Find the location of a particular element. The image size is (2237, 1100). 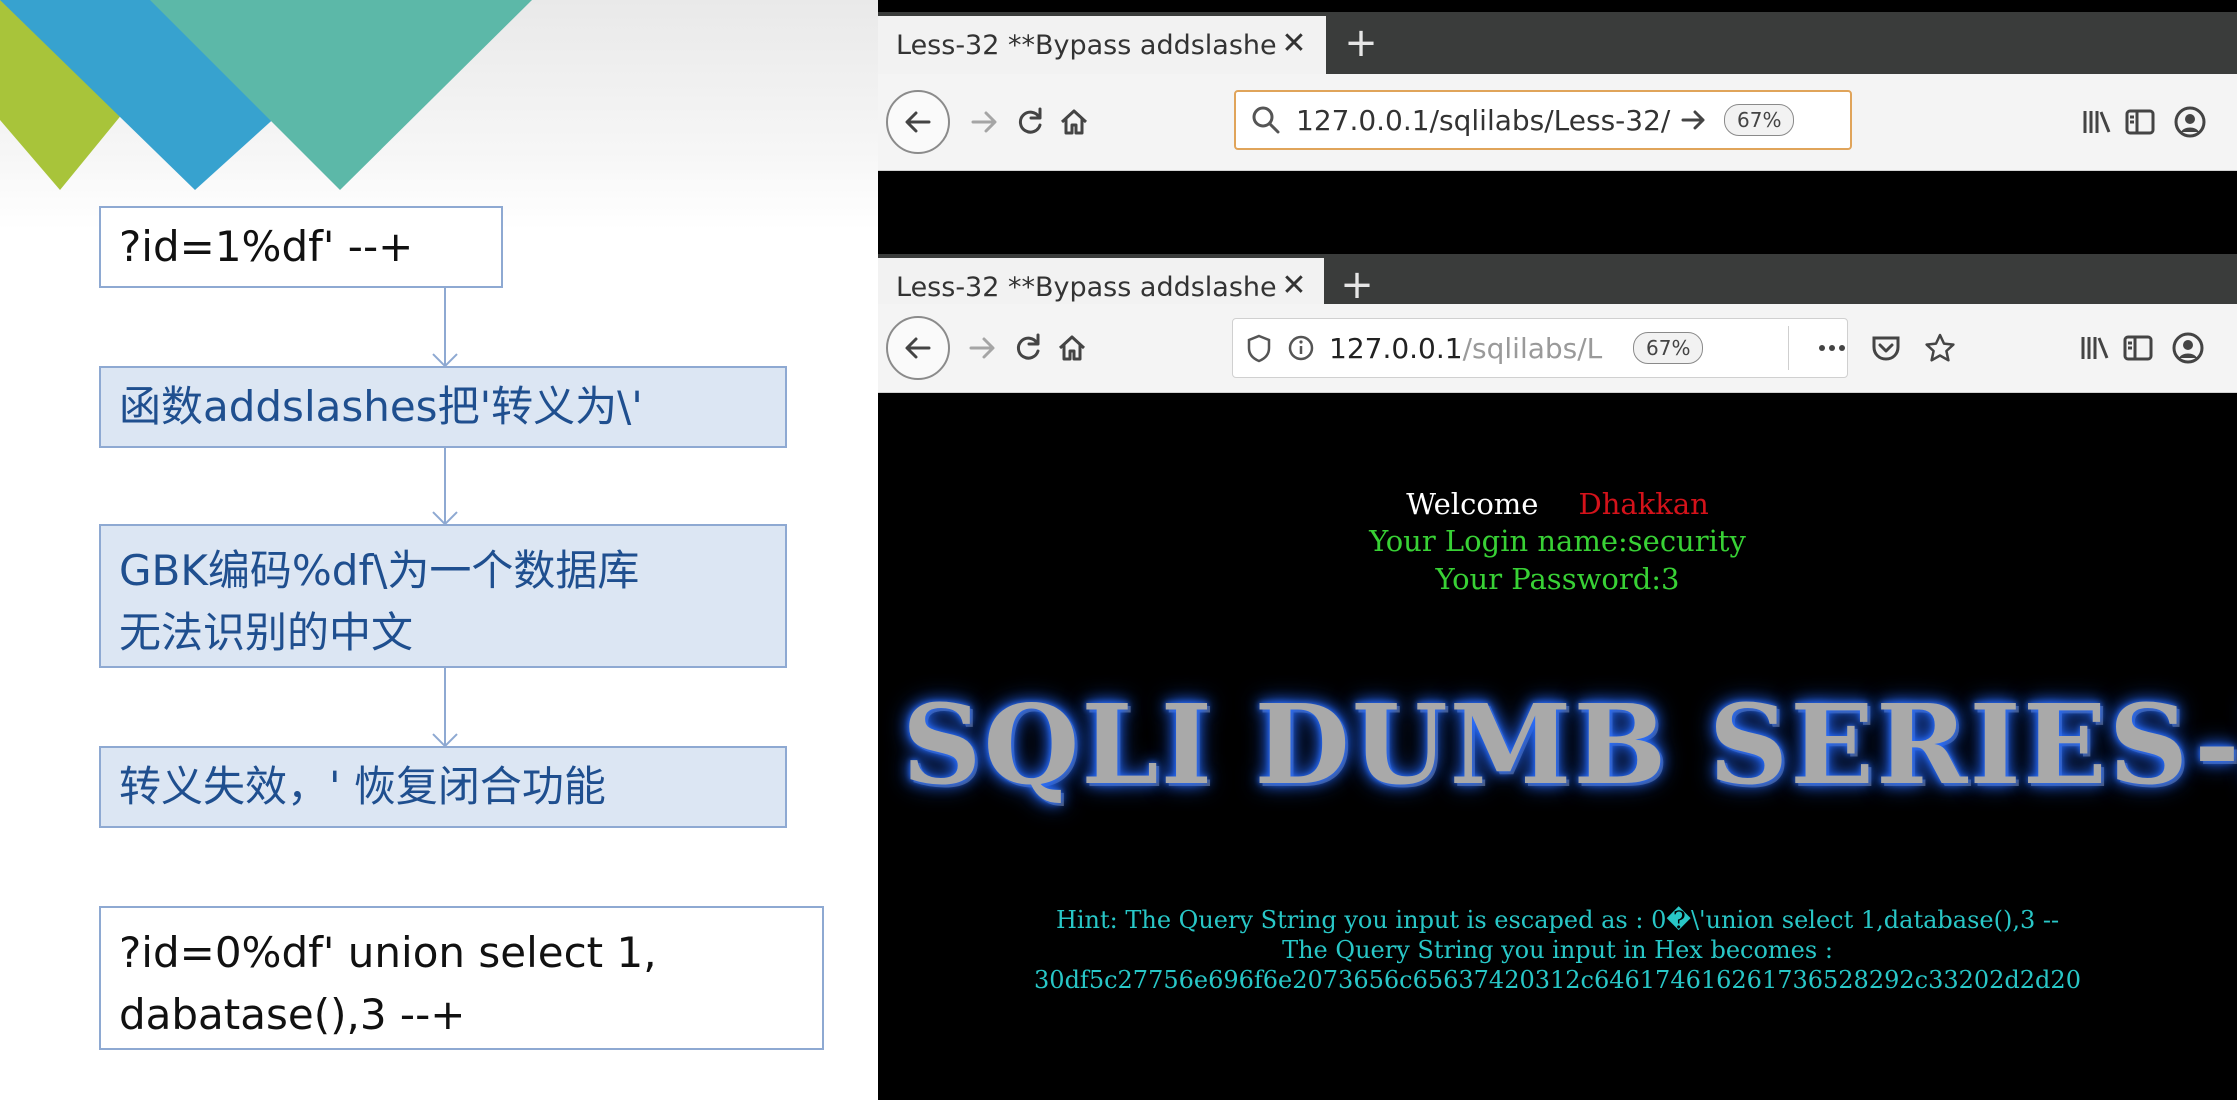

login-name-text: Your Login name:security is located at coordinates (1557, 541).